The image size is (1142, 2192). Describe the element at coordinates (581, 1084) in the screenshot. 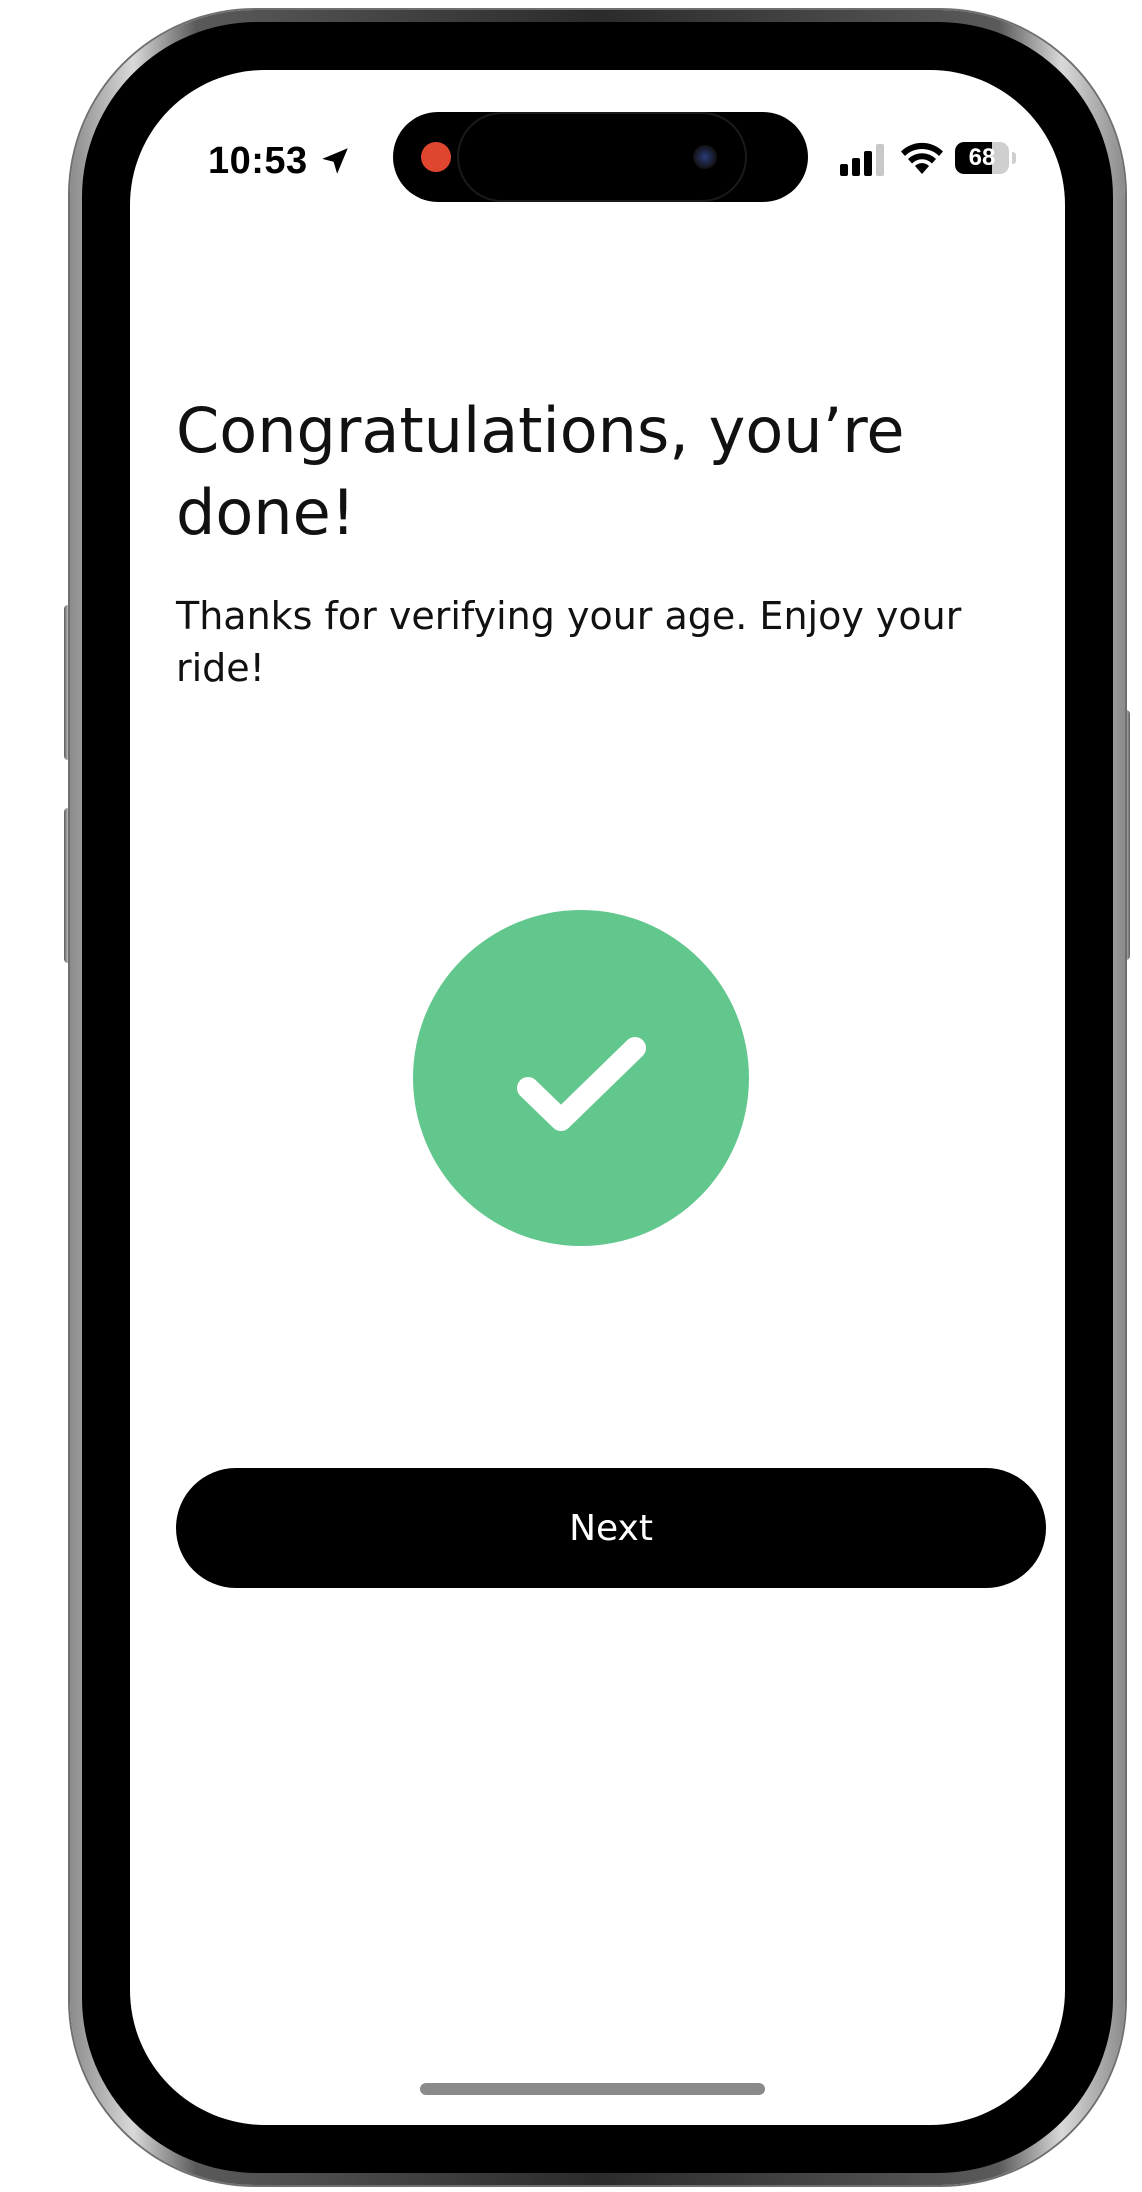

I see `checkmark-icon` at that location.